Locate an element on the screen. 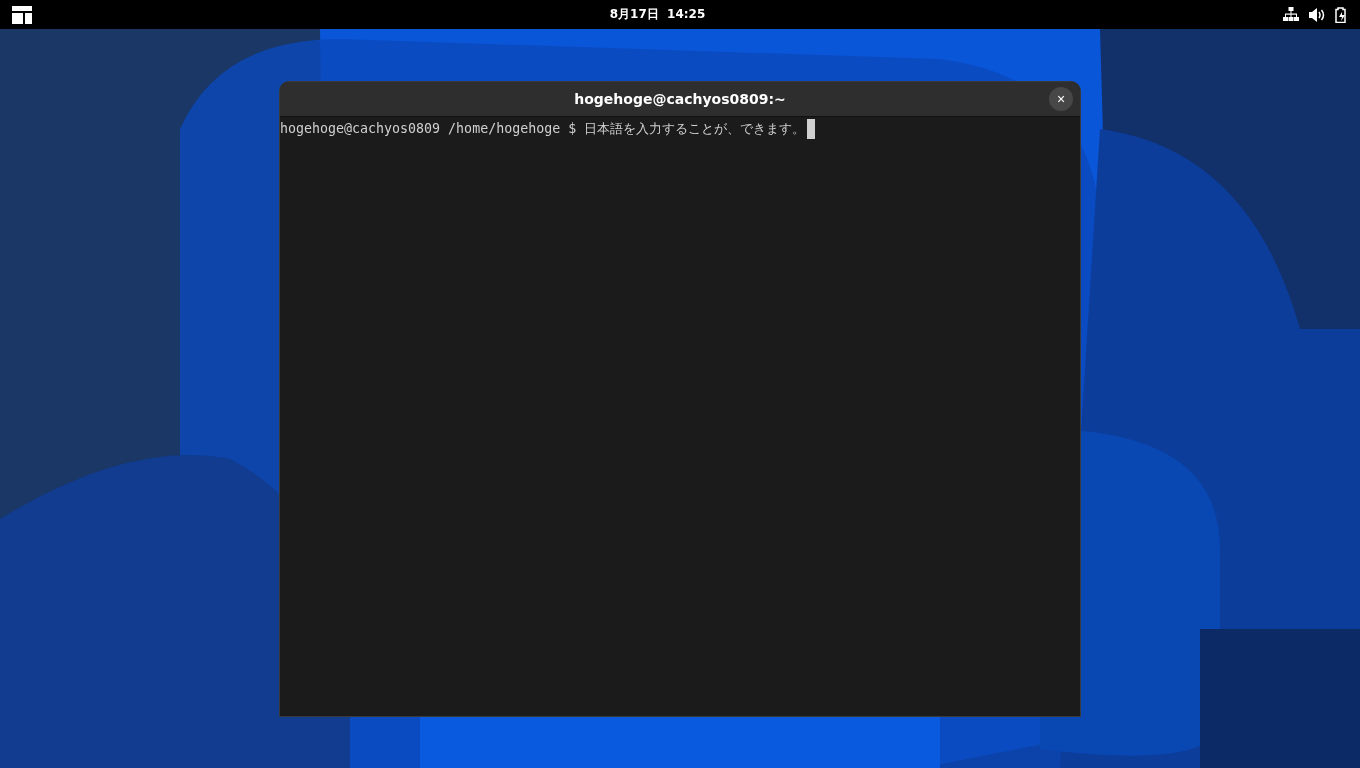 This screenshot has height=768, width=1360. battery-icon is located at coordinates (1341, 14).